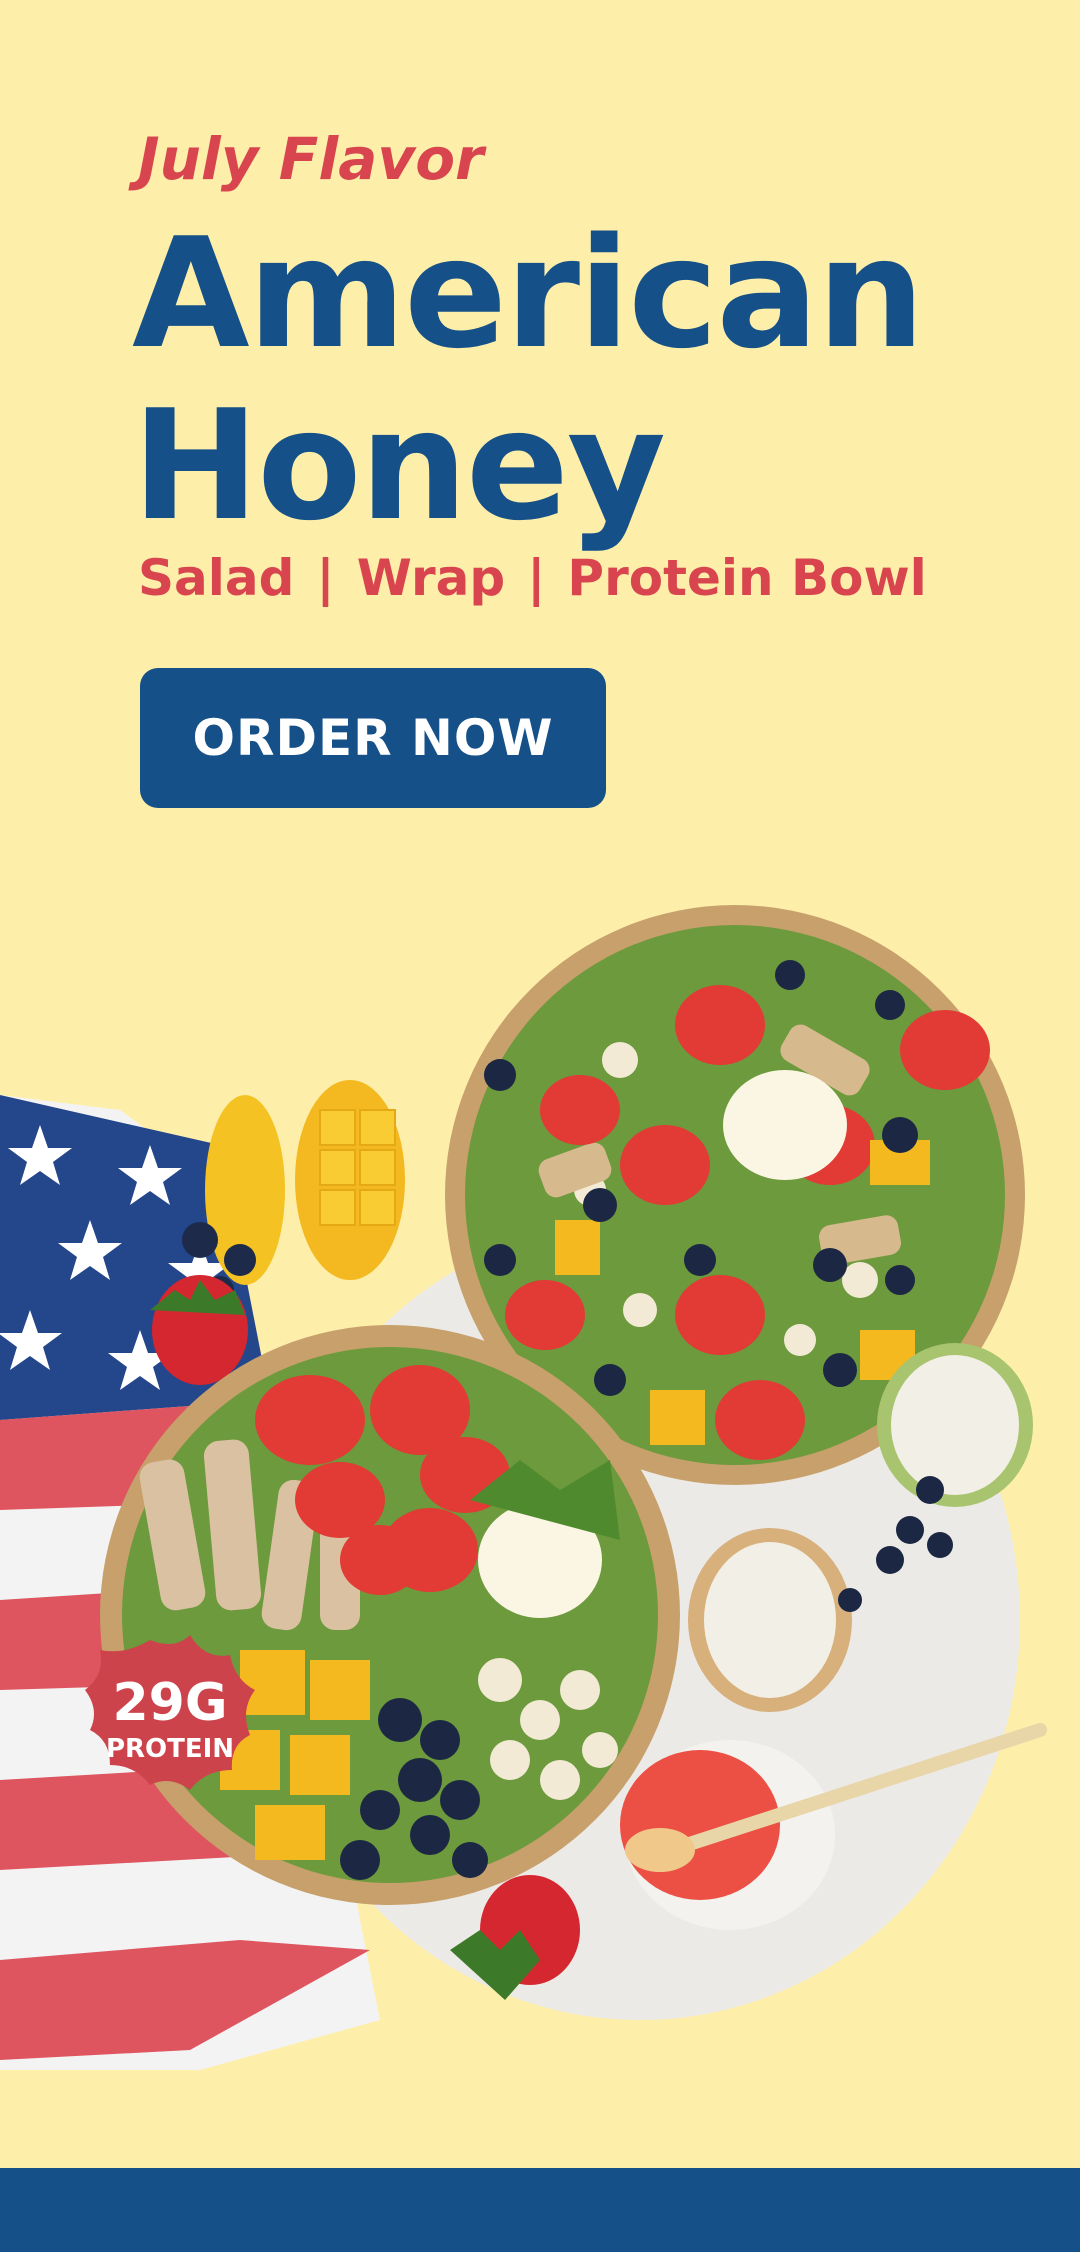 The height and width of the screenshot is (2252, 1080). What do you see at coordinates (747, 578) in the screenshot?
I see `menu-item-protein-bowl: Protein Bowl` at bounding box center [747, 578].